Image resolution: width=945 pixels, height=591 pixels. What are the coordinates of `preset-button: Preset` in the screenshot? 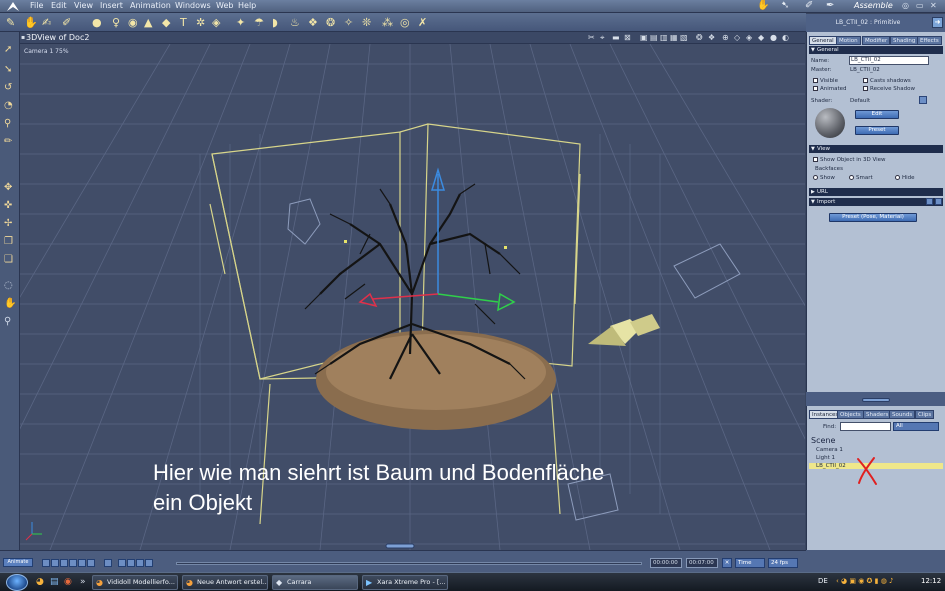 It's located at (877, 130).